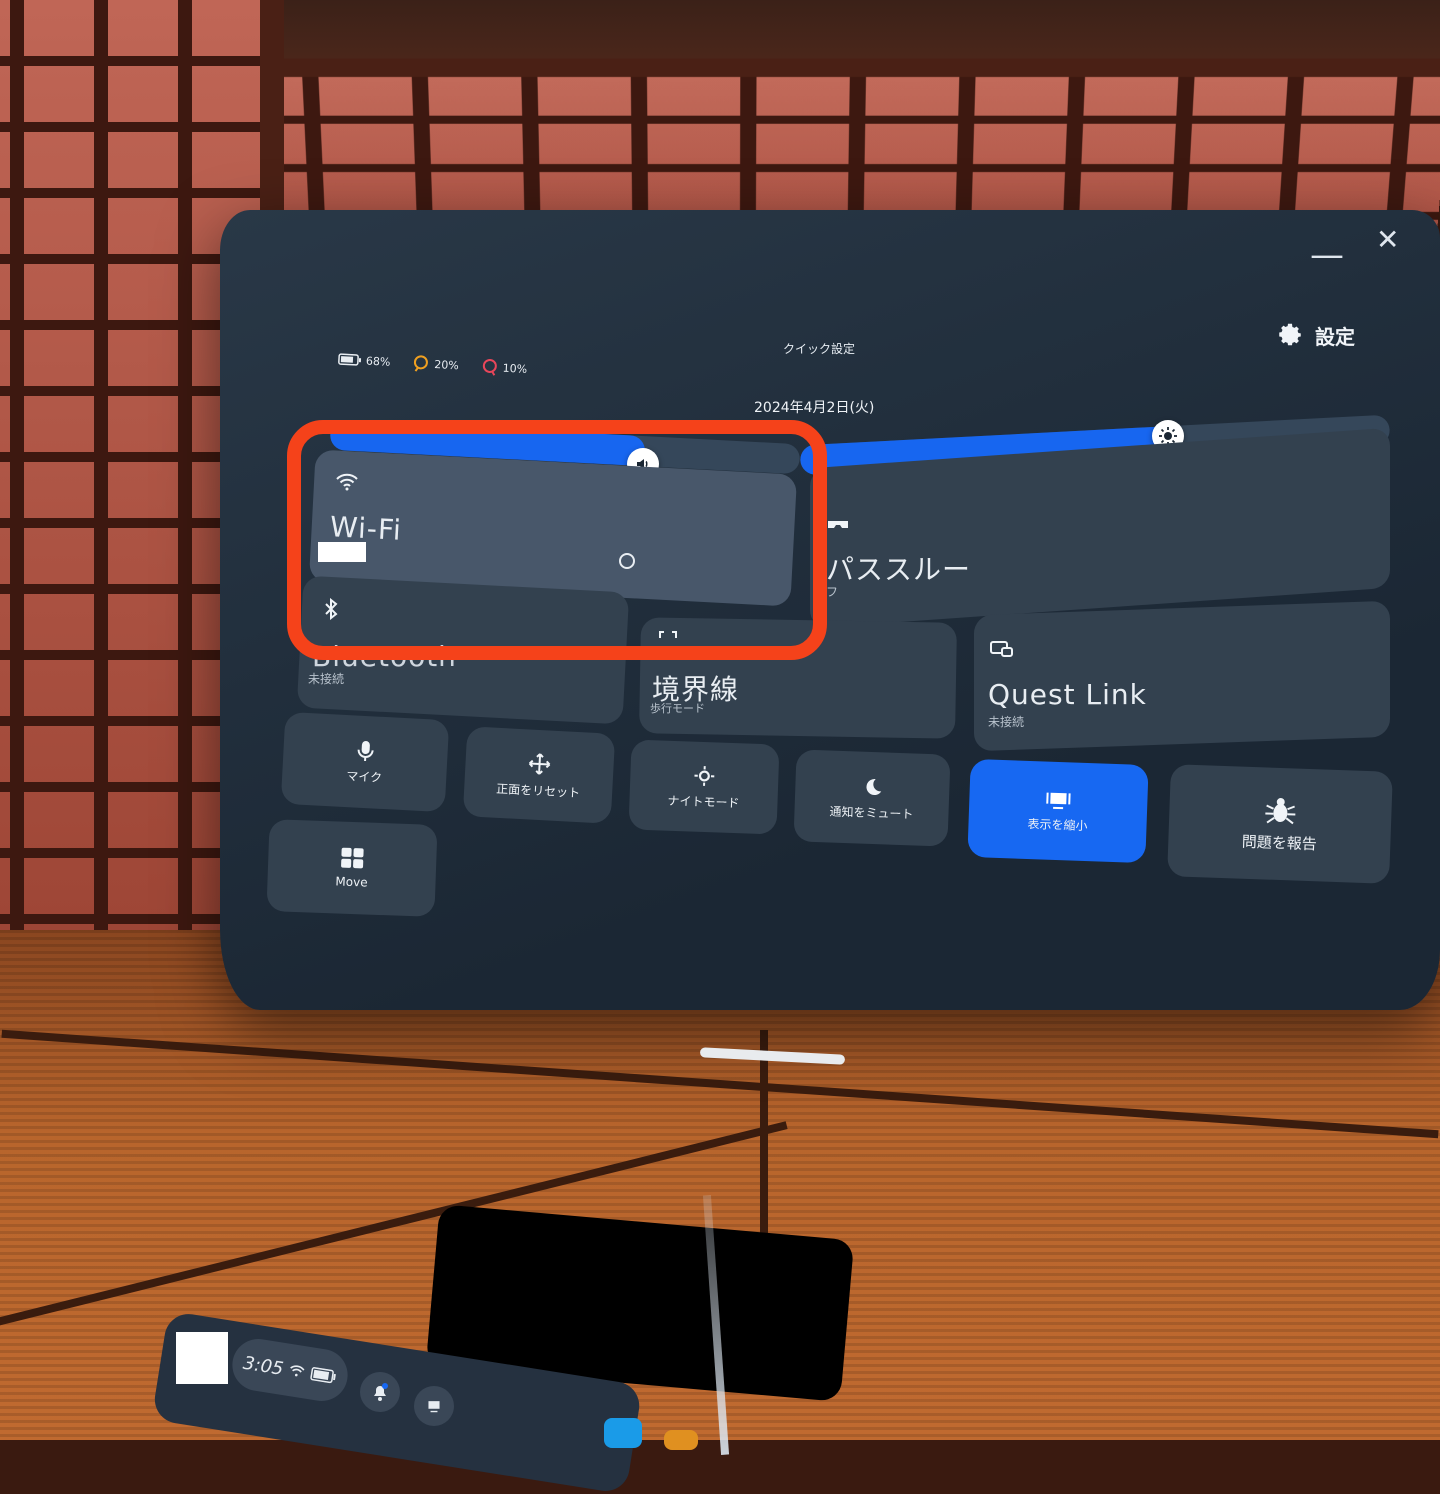  I want to click on night-mode-button: ナイトモード, so click(703, 786).